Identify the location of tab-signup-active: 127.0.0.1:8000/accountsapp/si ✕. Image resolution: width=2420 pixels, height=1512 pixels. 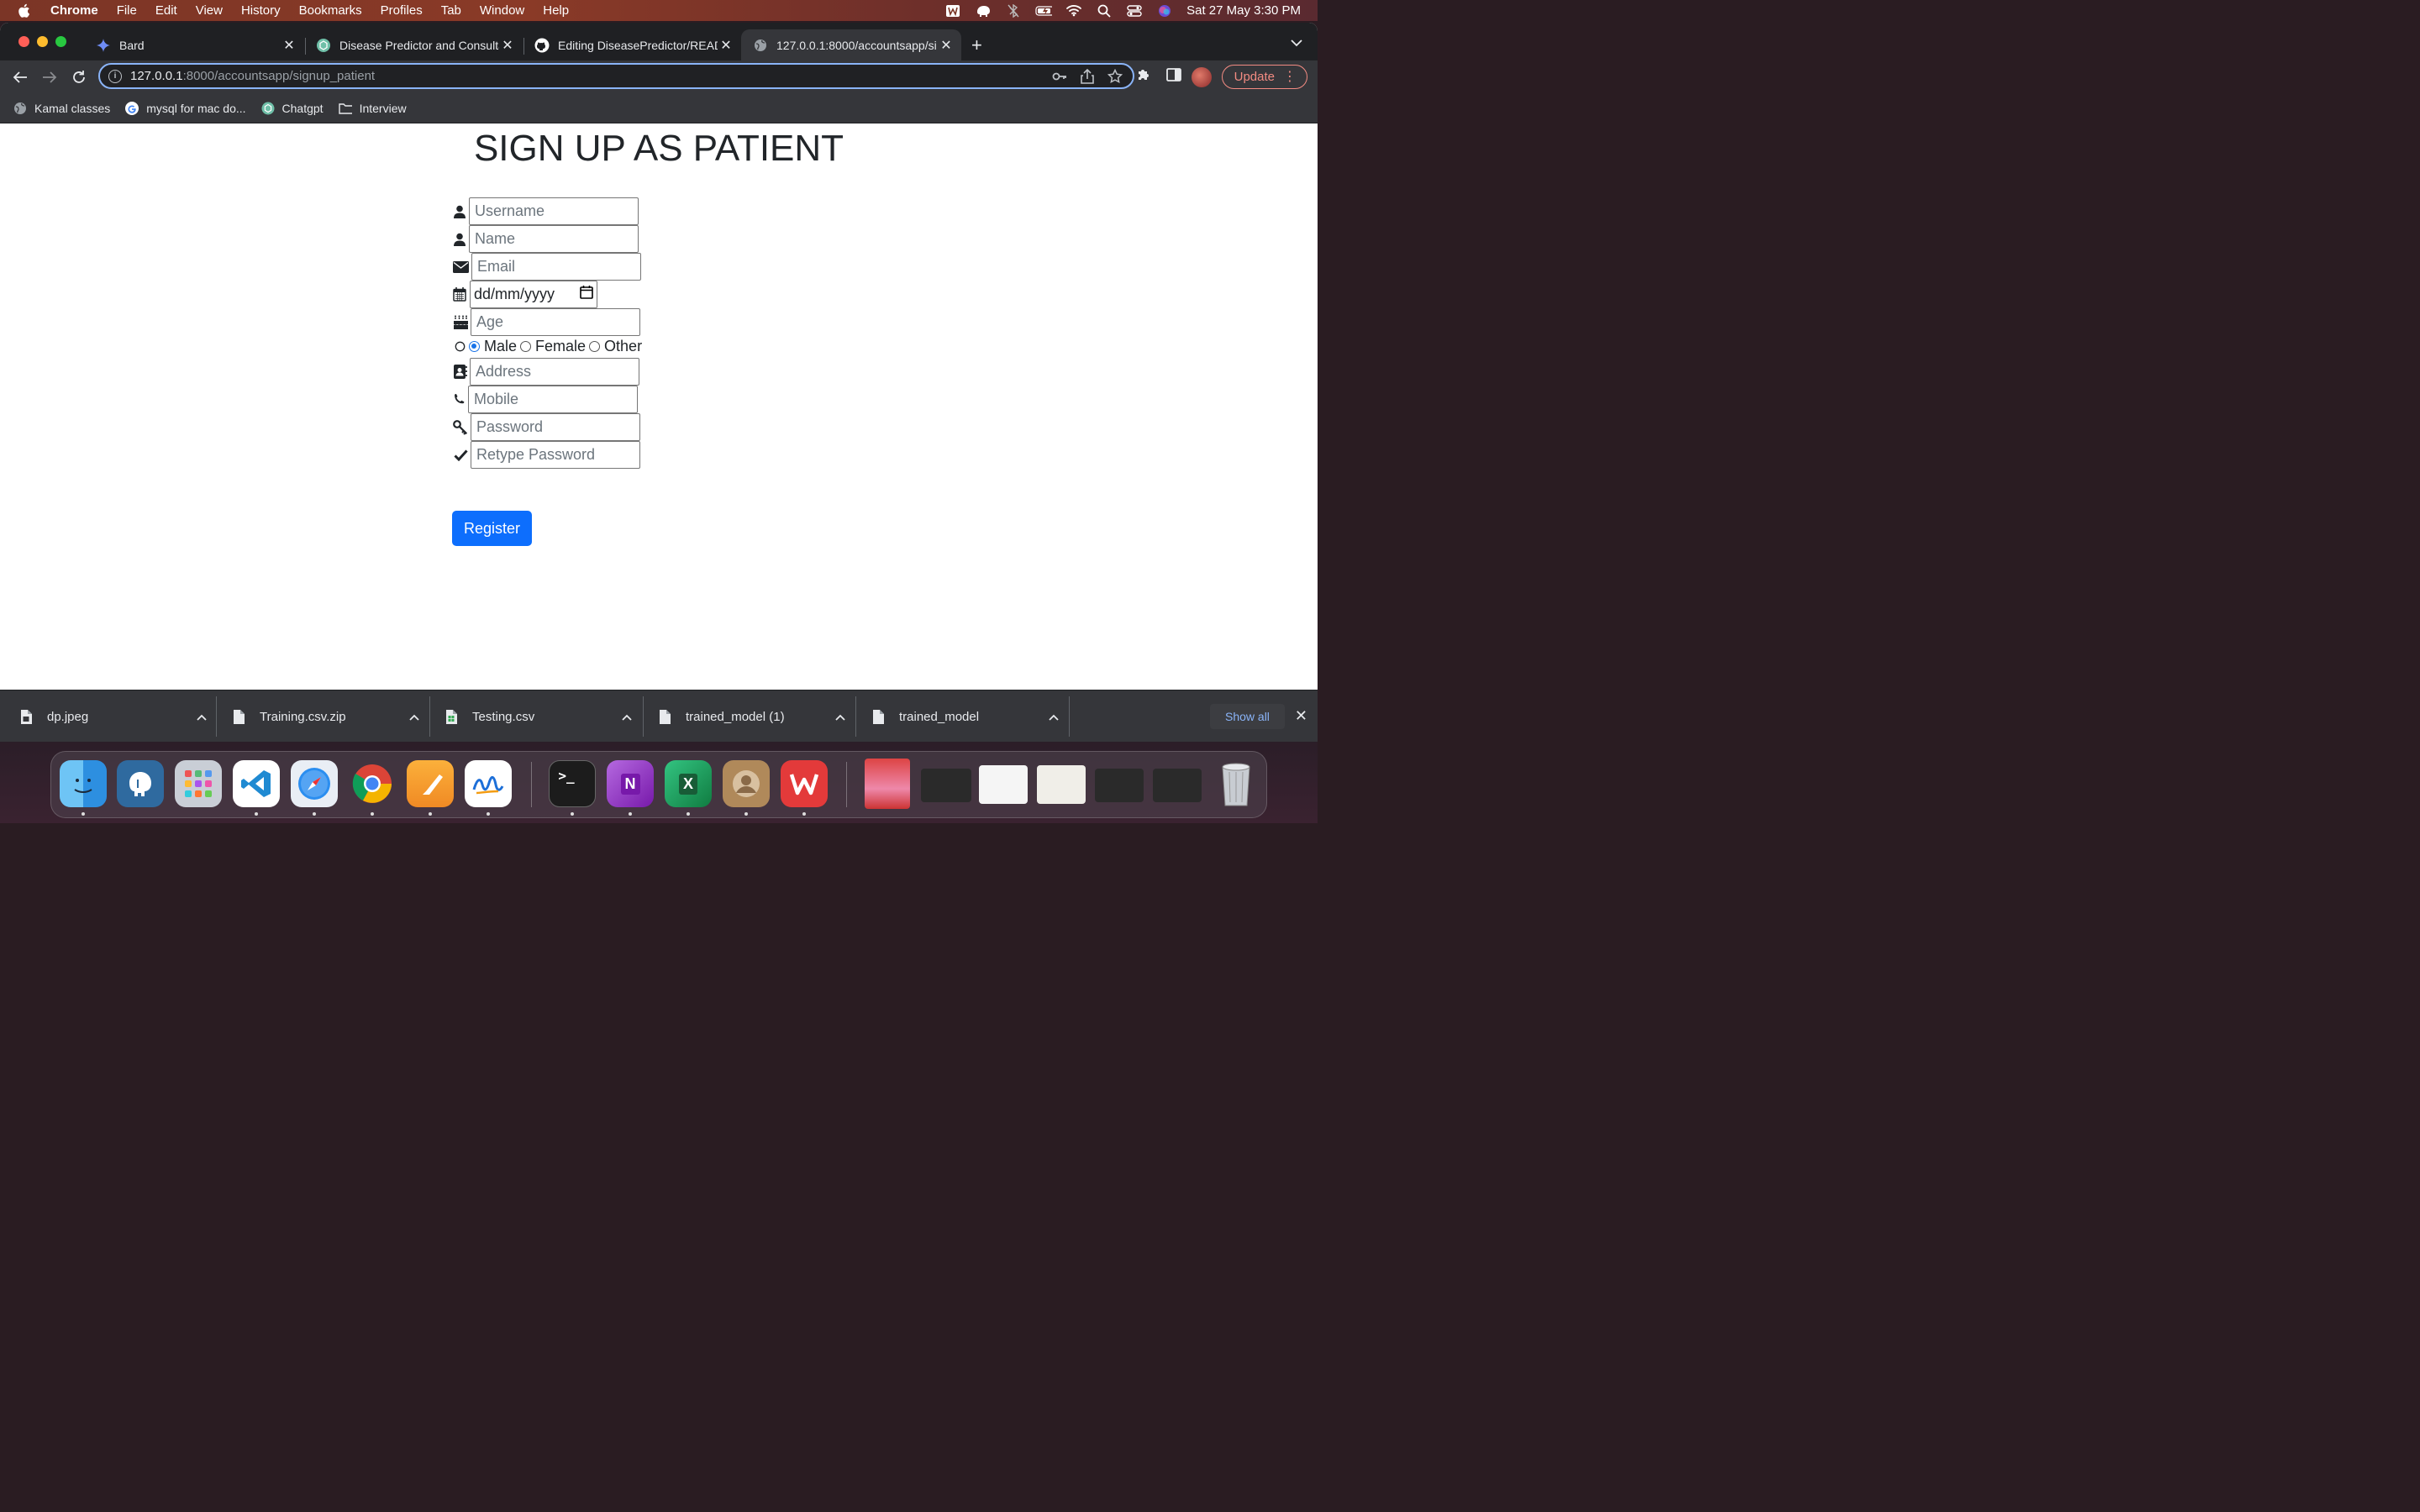
(851, 44).